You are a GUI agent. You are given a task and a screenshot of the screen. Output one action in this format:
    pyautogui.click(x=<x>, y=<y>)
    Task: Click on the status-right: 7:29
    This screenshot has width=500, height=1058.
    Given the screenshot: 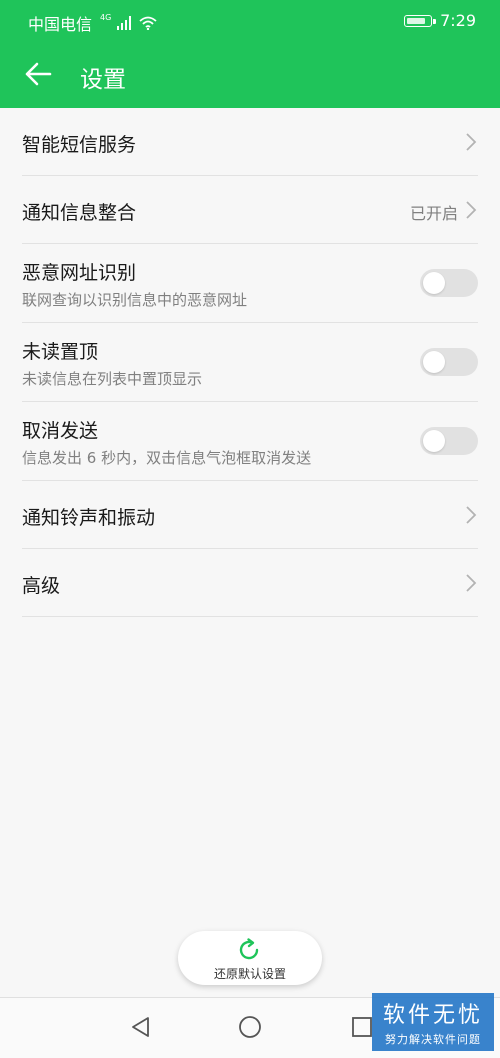 What is the action you would take?
    pyautogui.click(x=440, y=20)
    